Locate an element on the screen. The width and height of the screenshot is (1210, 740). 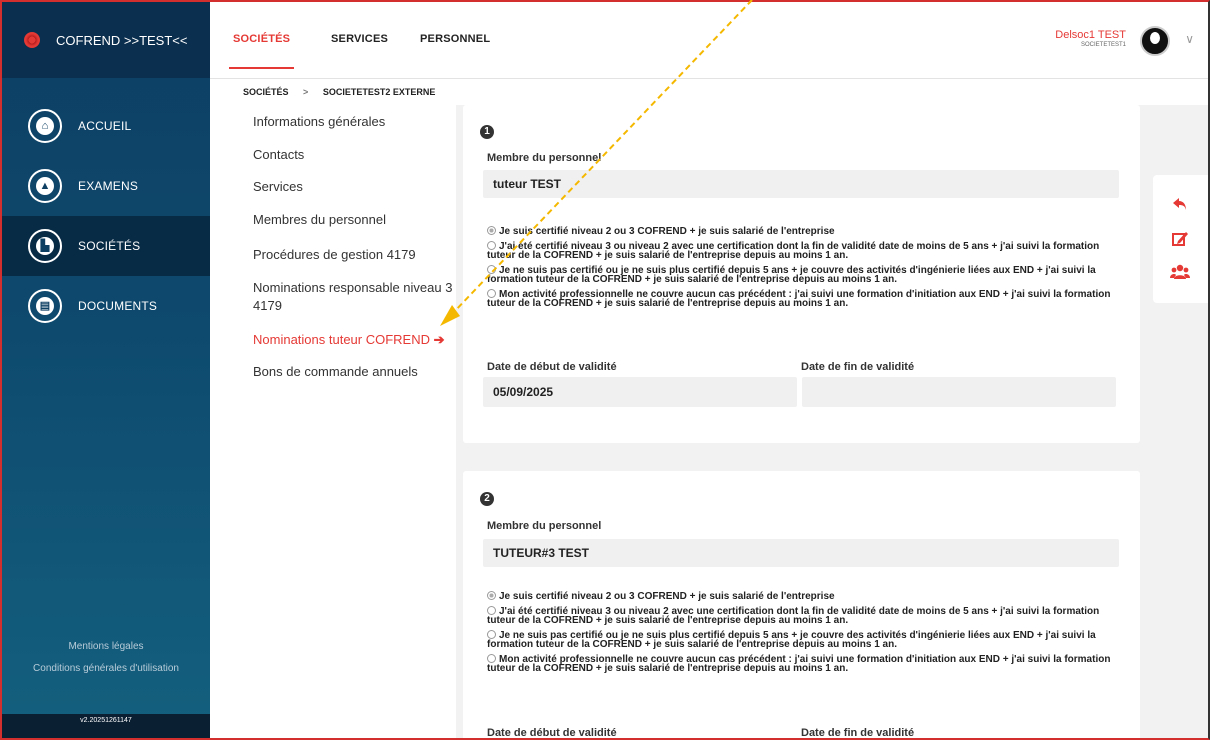
sidebar-item-label: EXAMENS is located at coordinates (108, 186).